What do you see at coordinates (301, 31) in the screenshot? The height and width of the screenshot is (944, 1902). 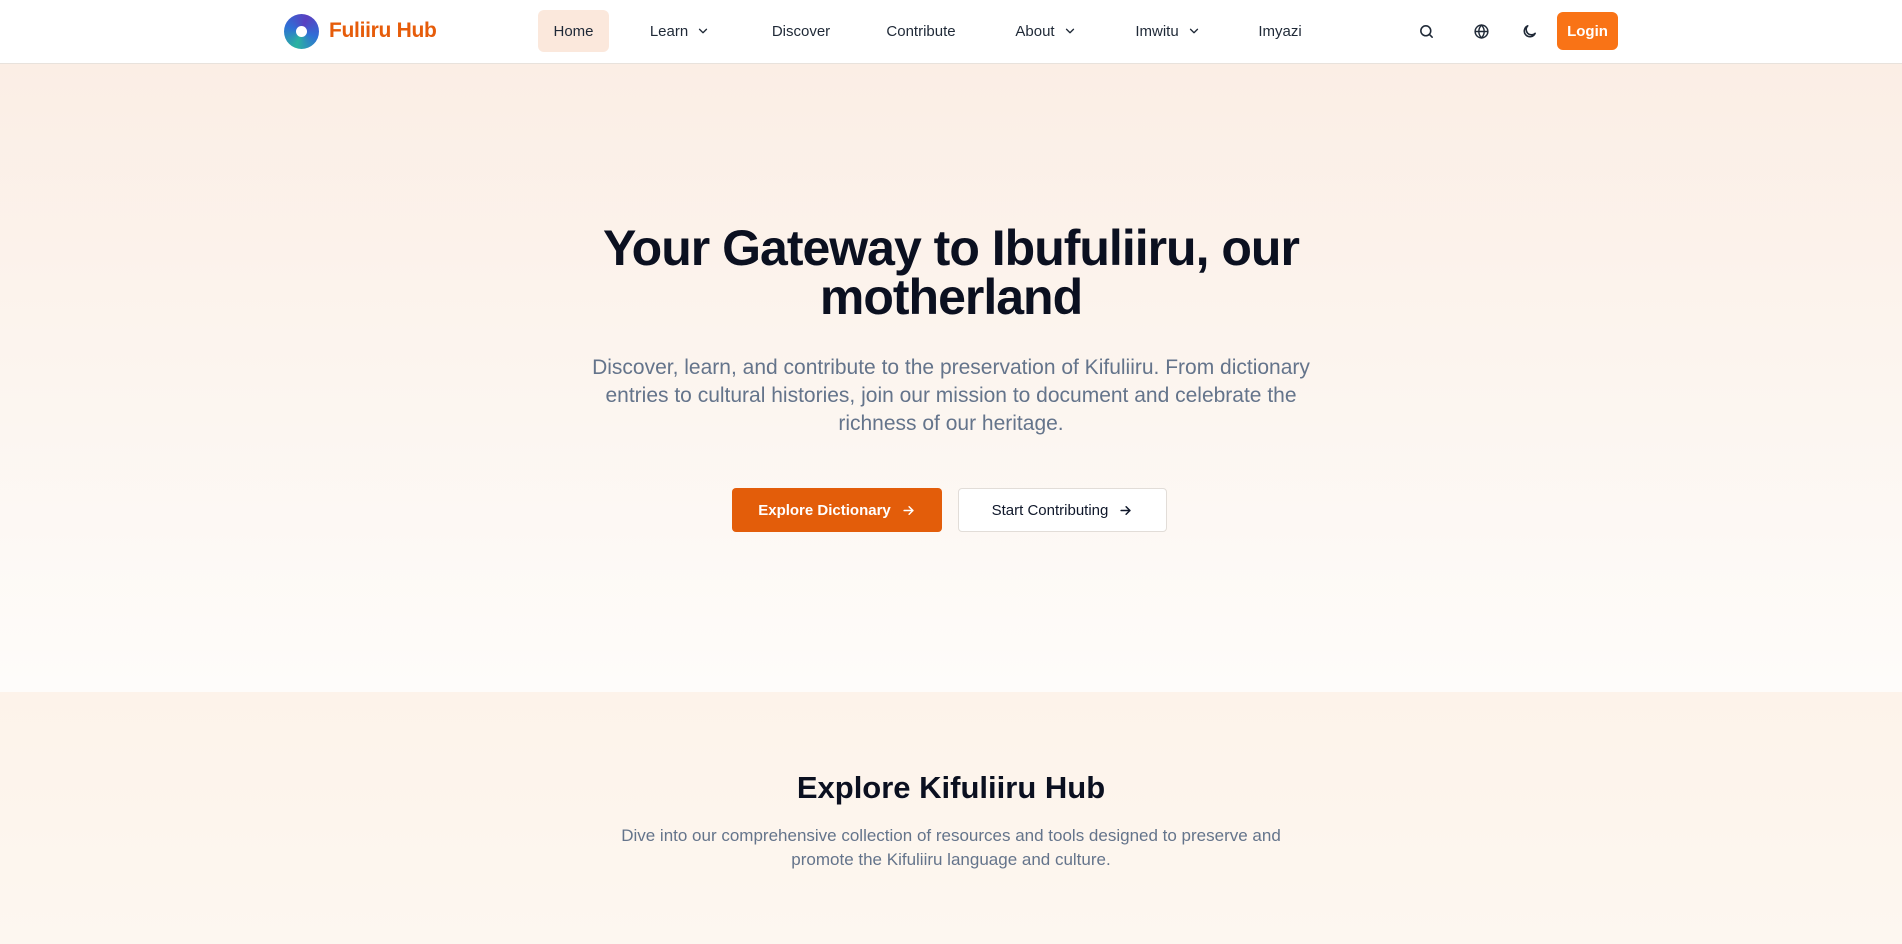 I see `logo-icon` at bounding box center [301, 31].